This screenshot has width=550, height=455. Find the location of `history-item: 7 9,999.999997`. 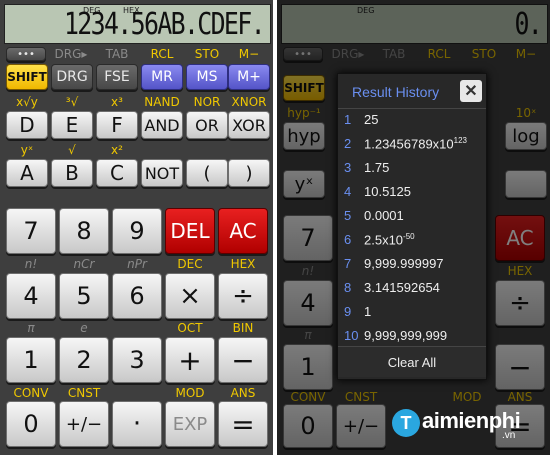

history-item: 7 9,999.999997 is located at coordinates (412, 264).